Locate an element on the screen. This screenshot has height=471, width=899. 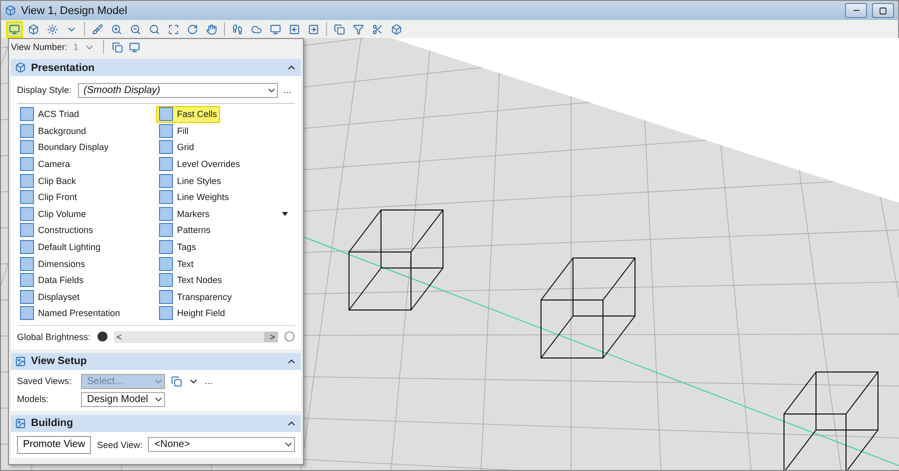
maximize-icon is located at coordinates (883, 10).